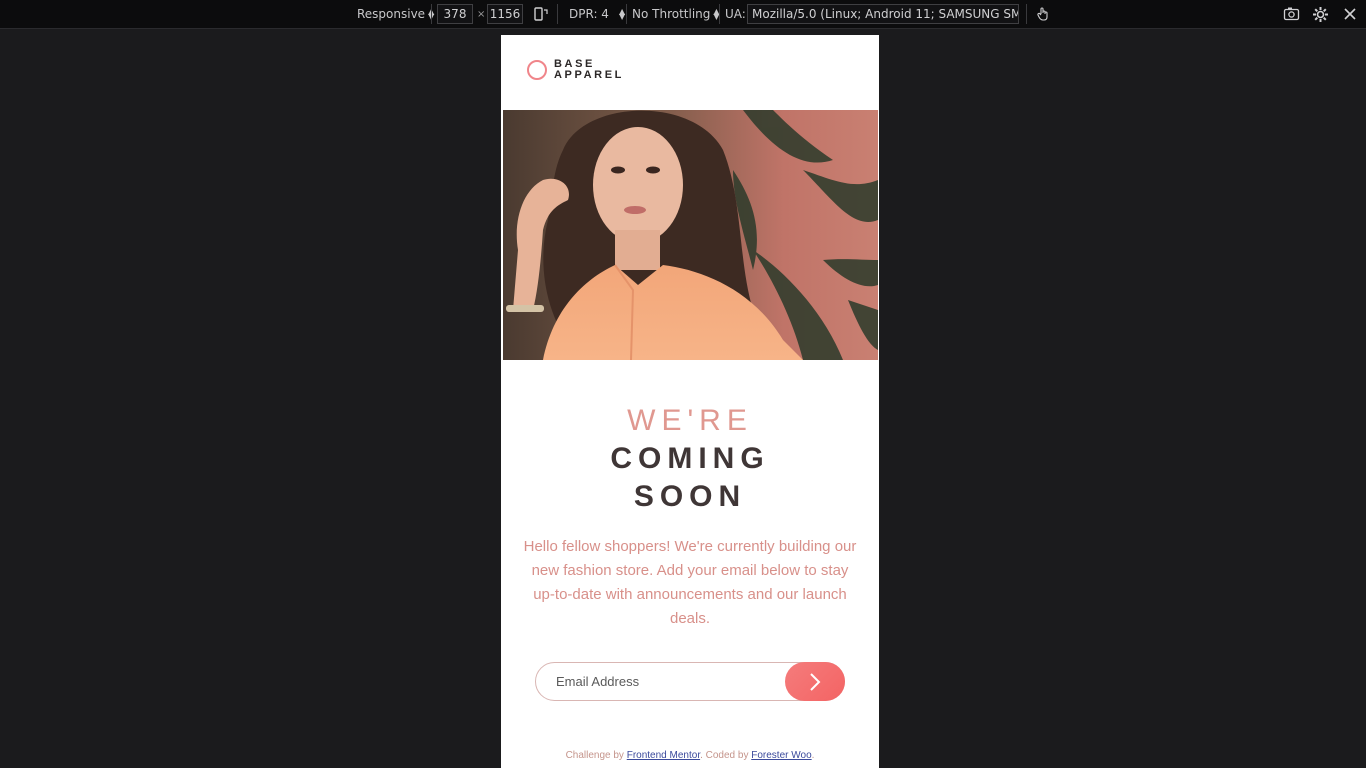 This screenshot has height=768, width=1366. What do you see at coordinates (622, 14) in the screenshot?
I see `updown-icon: ▲▼` at bounding box center [622, 14].